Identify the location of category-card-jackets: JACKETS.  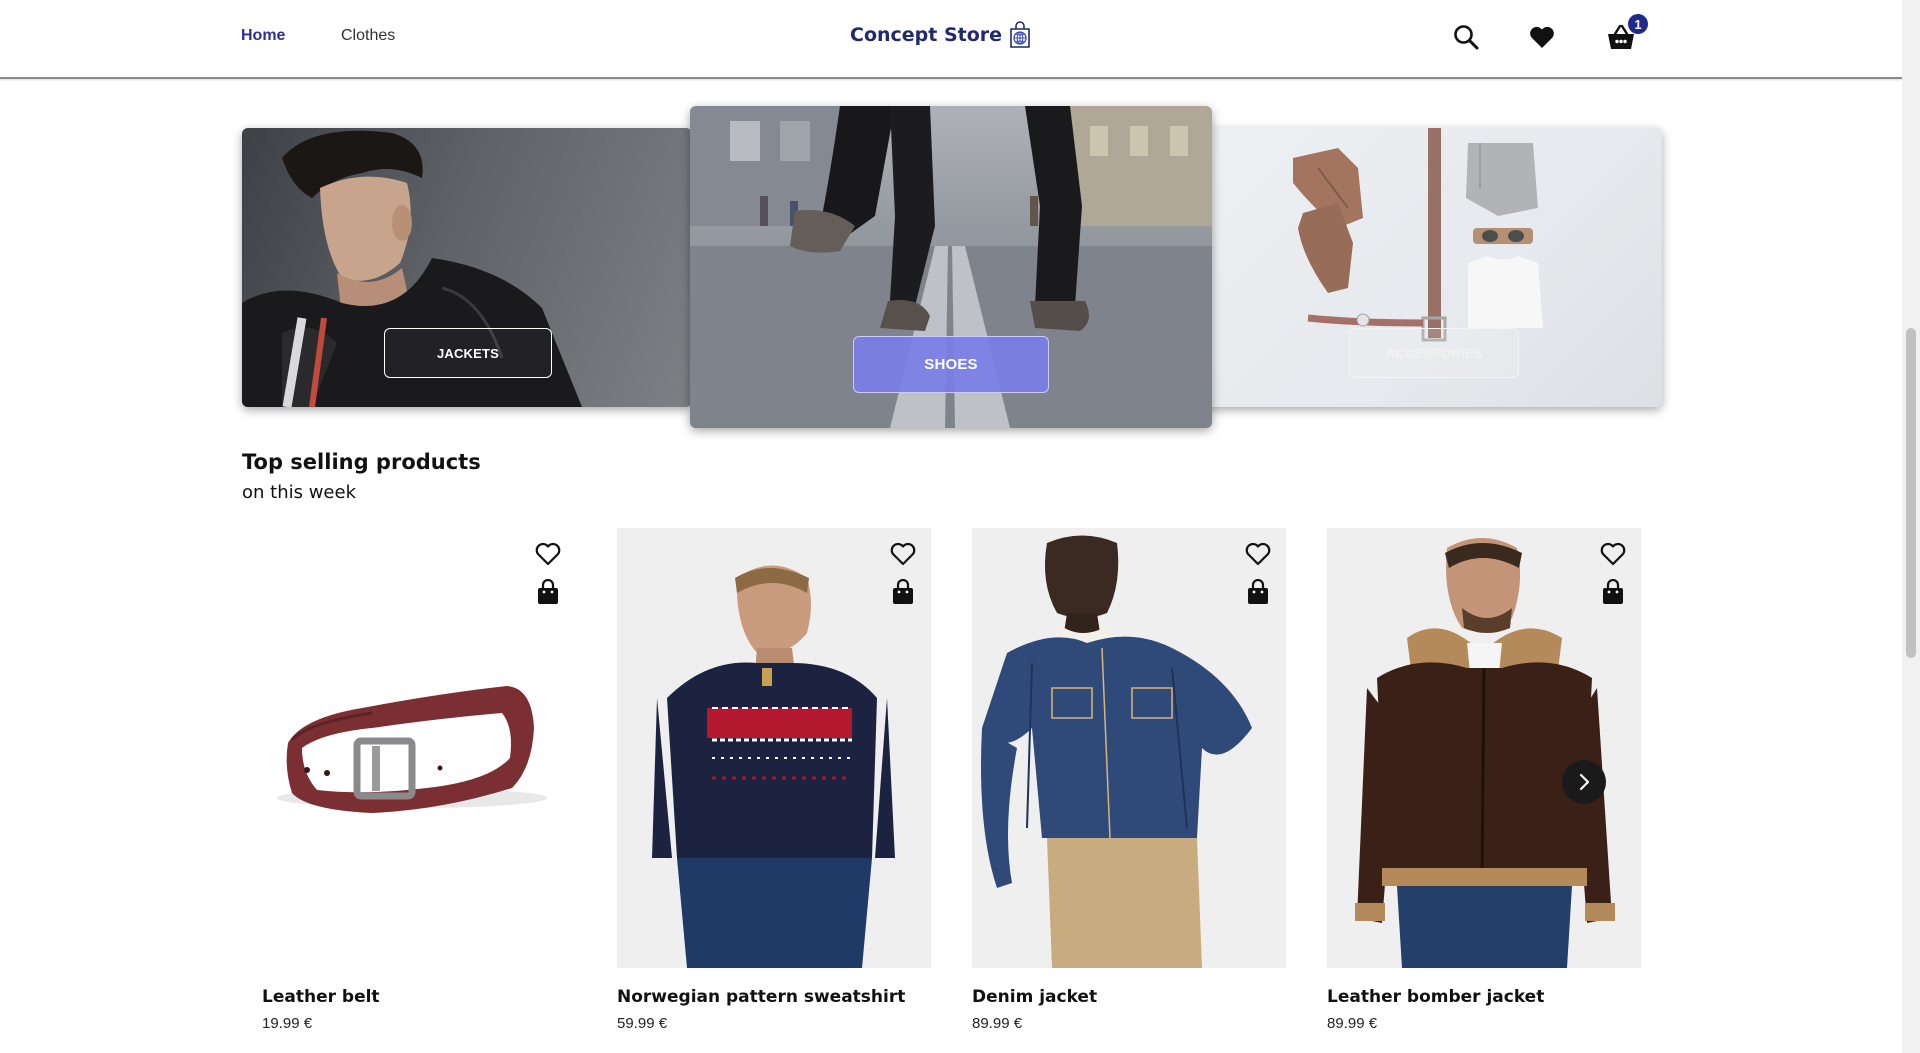
(467, 267).